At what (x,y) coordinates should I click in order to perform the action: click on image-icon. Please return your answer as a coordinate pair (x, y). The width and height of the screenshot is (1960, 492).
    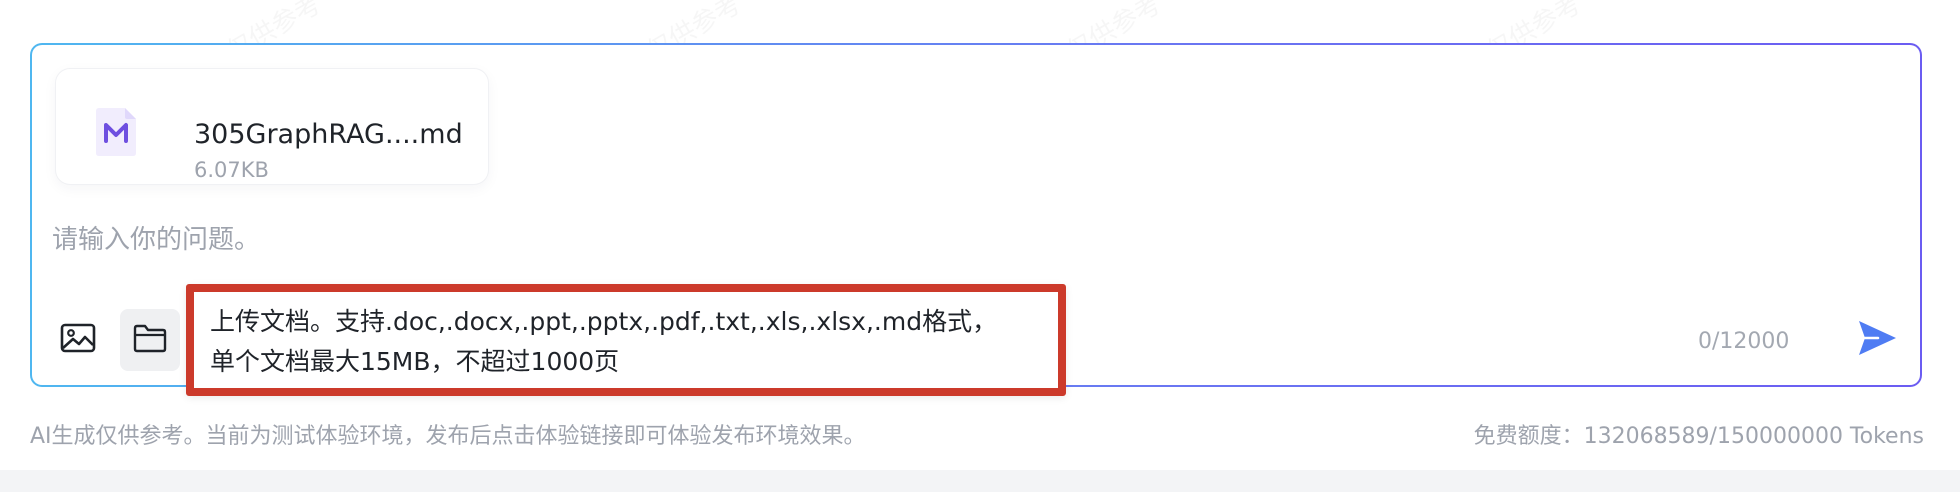
    Looking at the image, I should click on (78, 340).